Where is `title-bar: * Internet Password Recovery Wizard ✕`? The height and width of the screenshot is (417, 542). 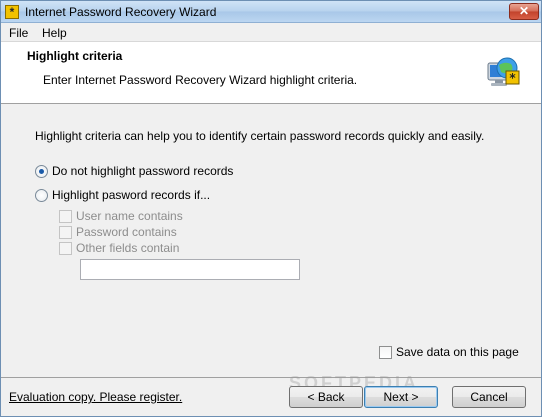 title-bar: * Internet Password Recovery Wizard ✕ is located at coordinates (271, 12).